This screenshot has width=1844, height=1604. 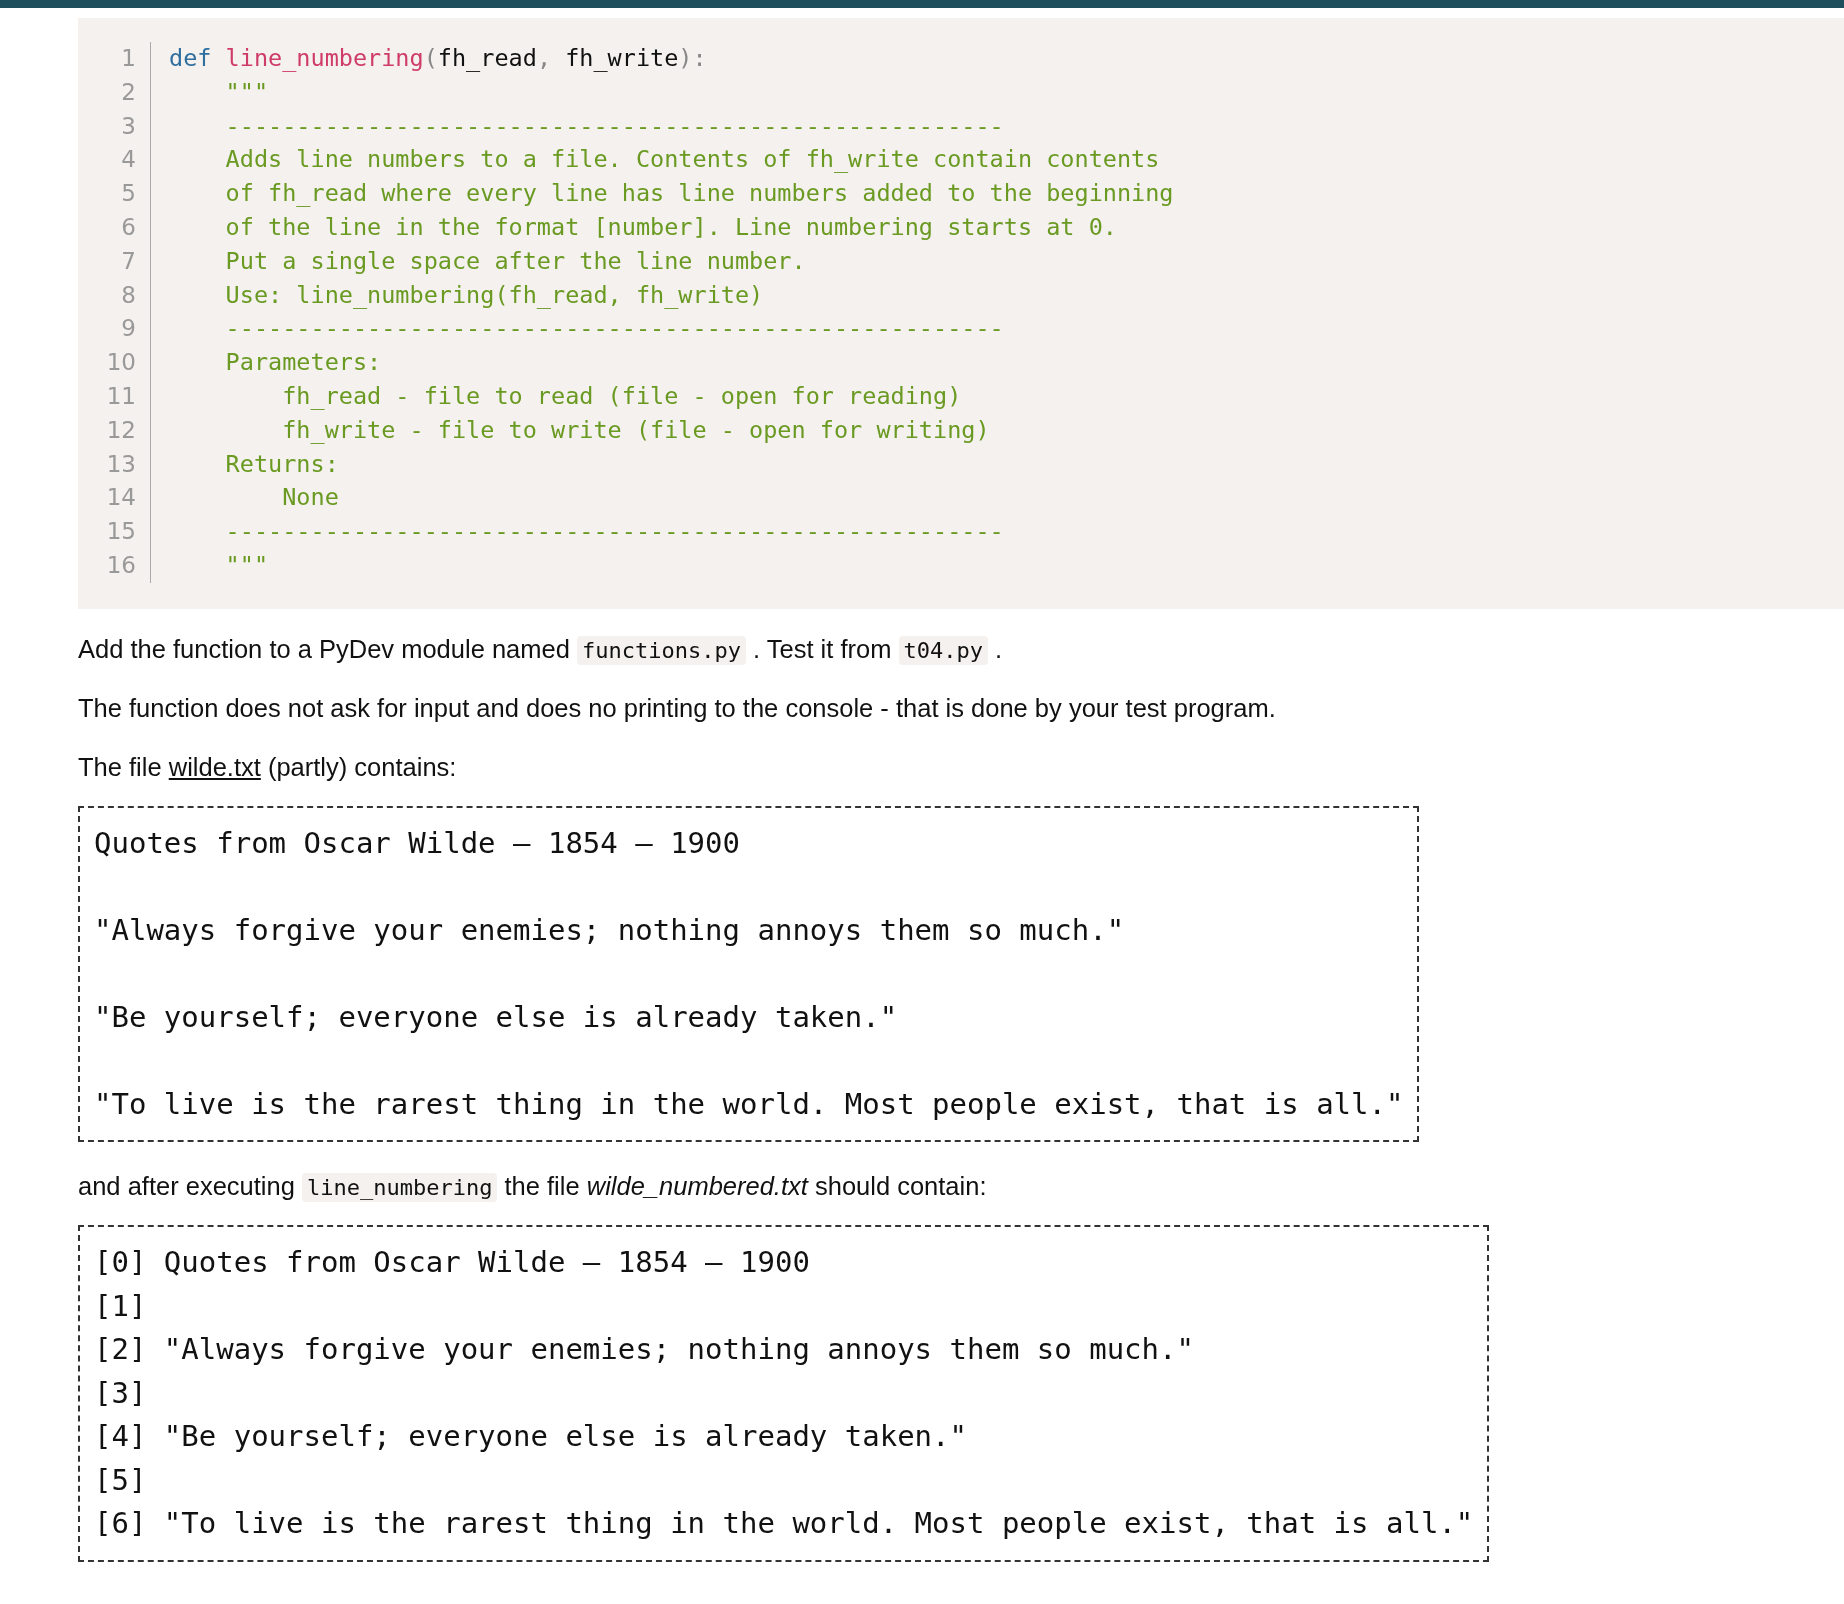 What do you see at coordinates (114, 295) in the screenshot?
I see `line-number: 8` at bounding box center [114, 295].